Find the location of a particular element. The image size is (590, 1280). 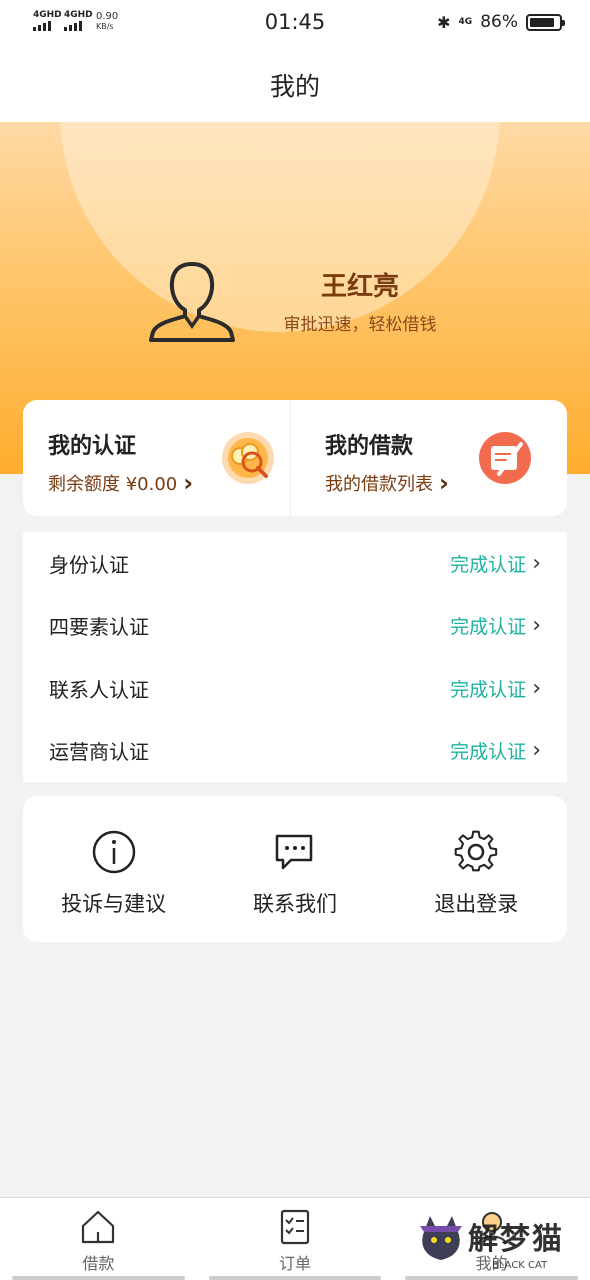

bottom-tab-bar: 借款 订单 我的 解梦猫 BLACK CAT is located at coordinates (295, 1238).